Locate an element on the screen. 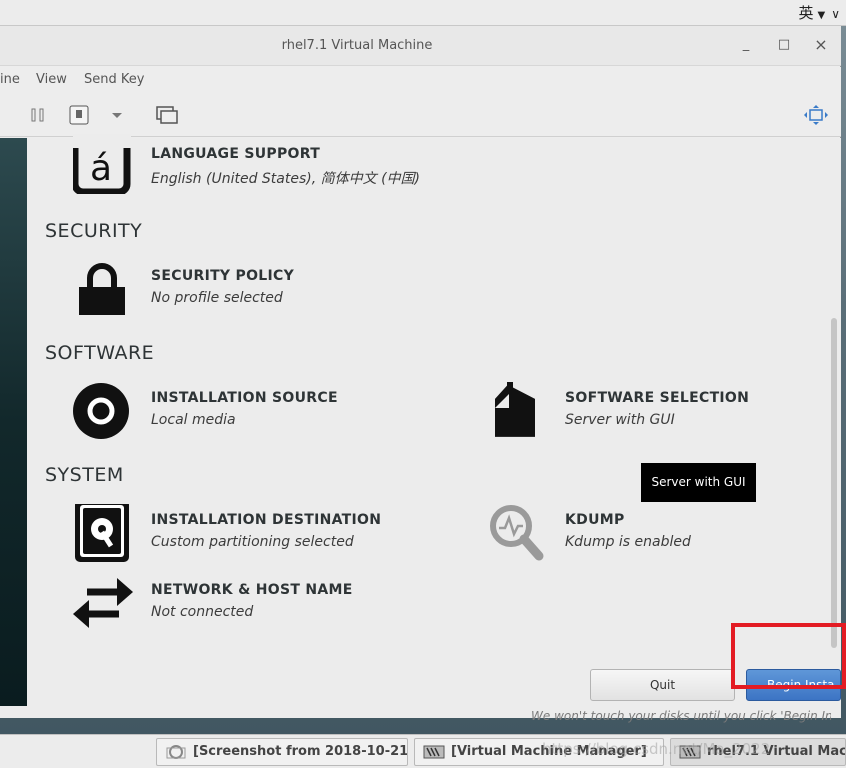  spoke-kdump: KDUMP Kdump is enabled is located at coordinates (647, 533).